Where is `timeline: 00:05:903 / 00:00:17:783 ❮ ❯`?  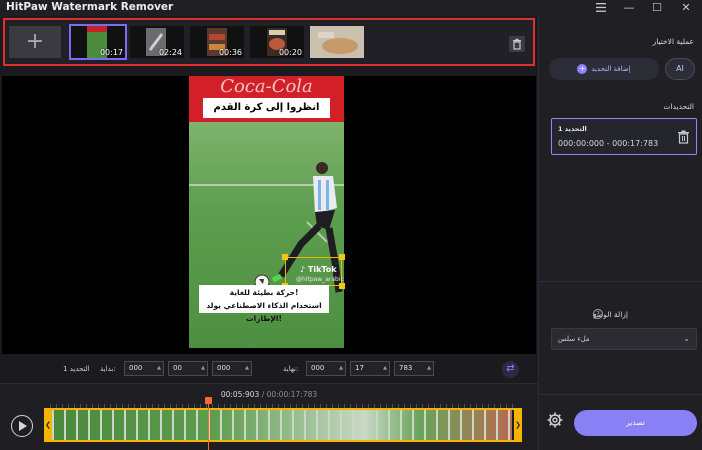 timeline: 00:05:903 / 00:00:17:783 ❮ ❯ is located at coordinates (269, 416).